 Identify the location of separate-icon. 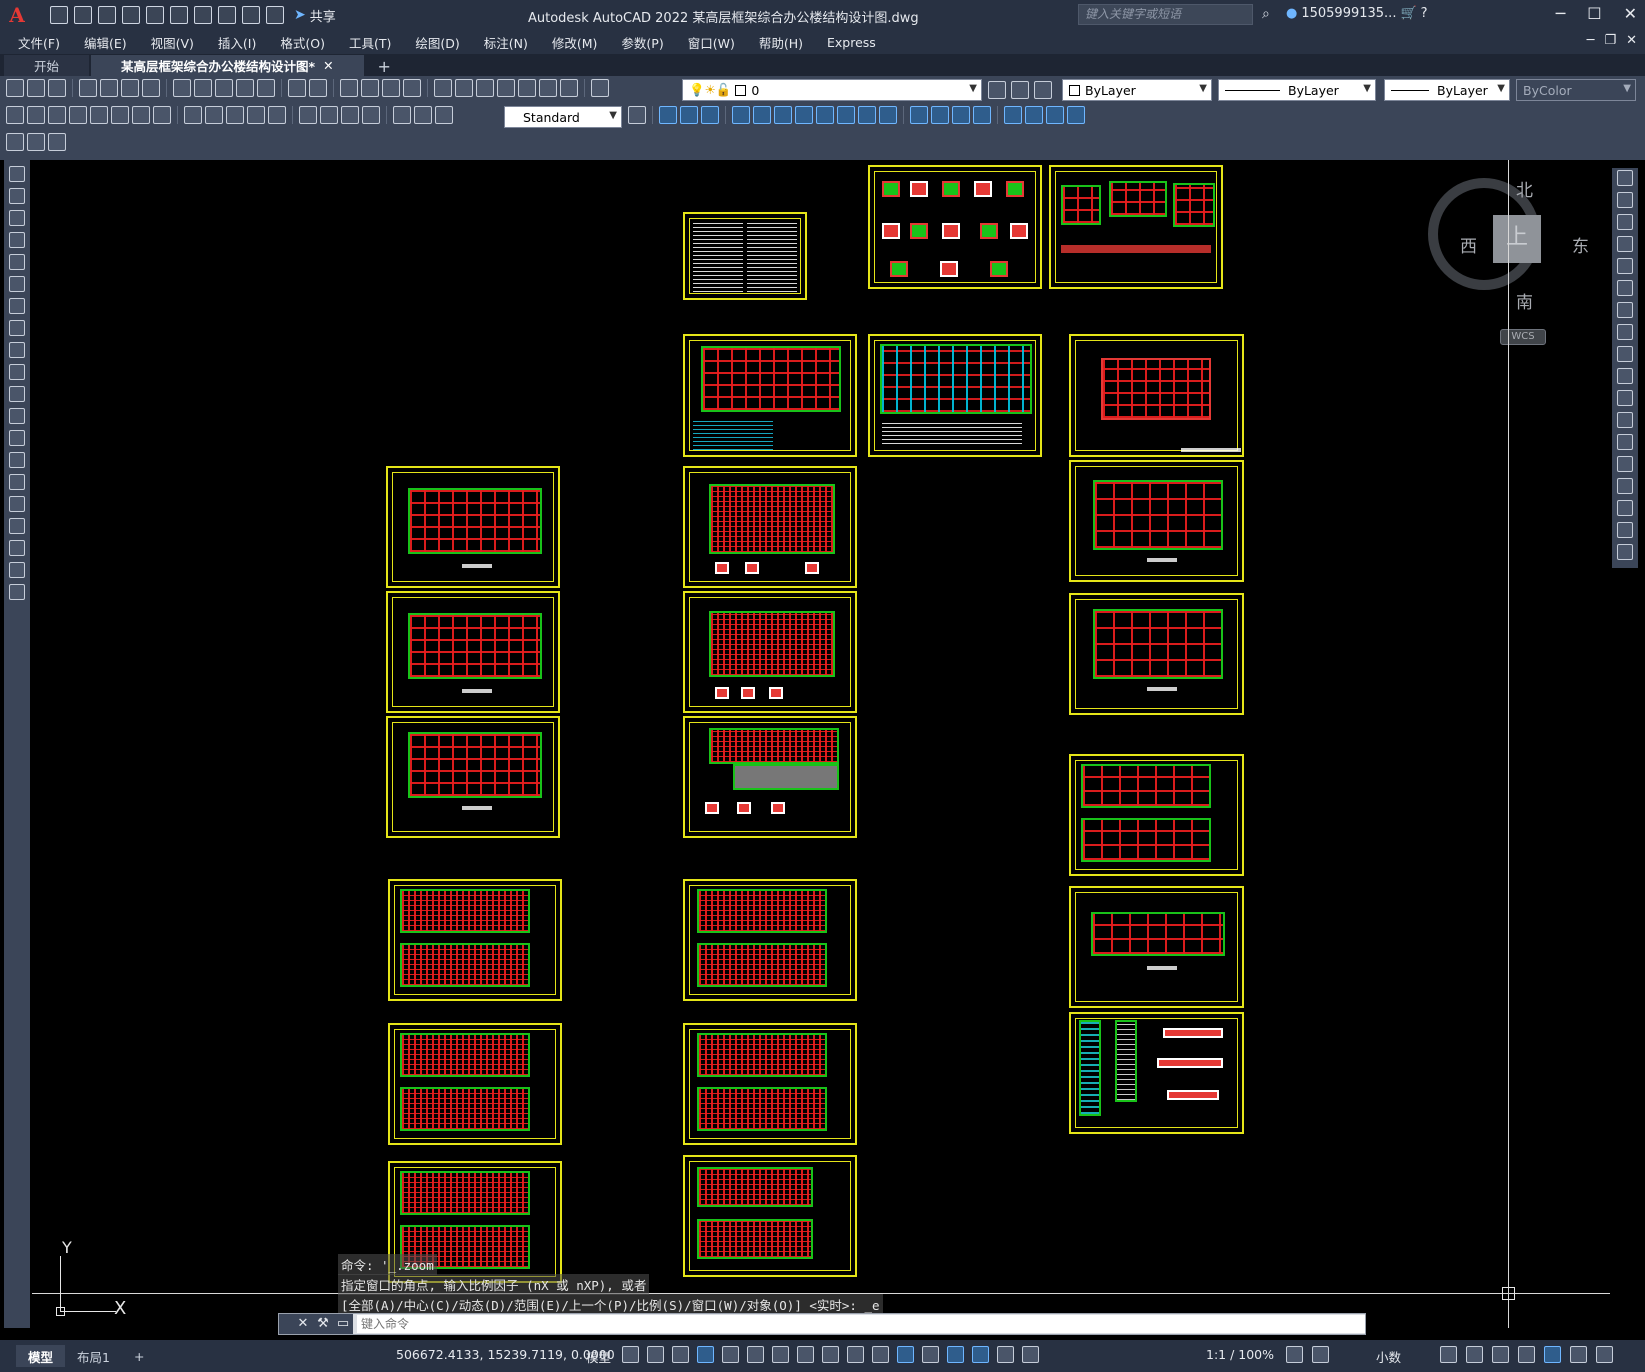
(961, 115).